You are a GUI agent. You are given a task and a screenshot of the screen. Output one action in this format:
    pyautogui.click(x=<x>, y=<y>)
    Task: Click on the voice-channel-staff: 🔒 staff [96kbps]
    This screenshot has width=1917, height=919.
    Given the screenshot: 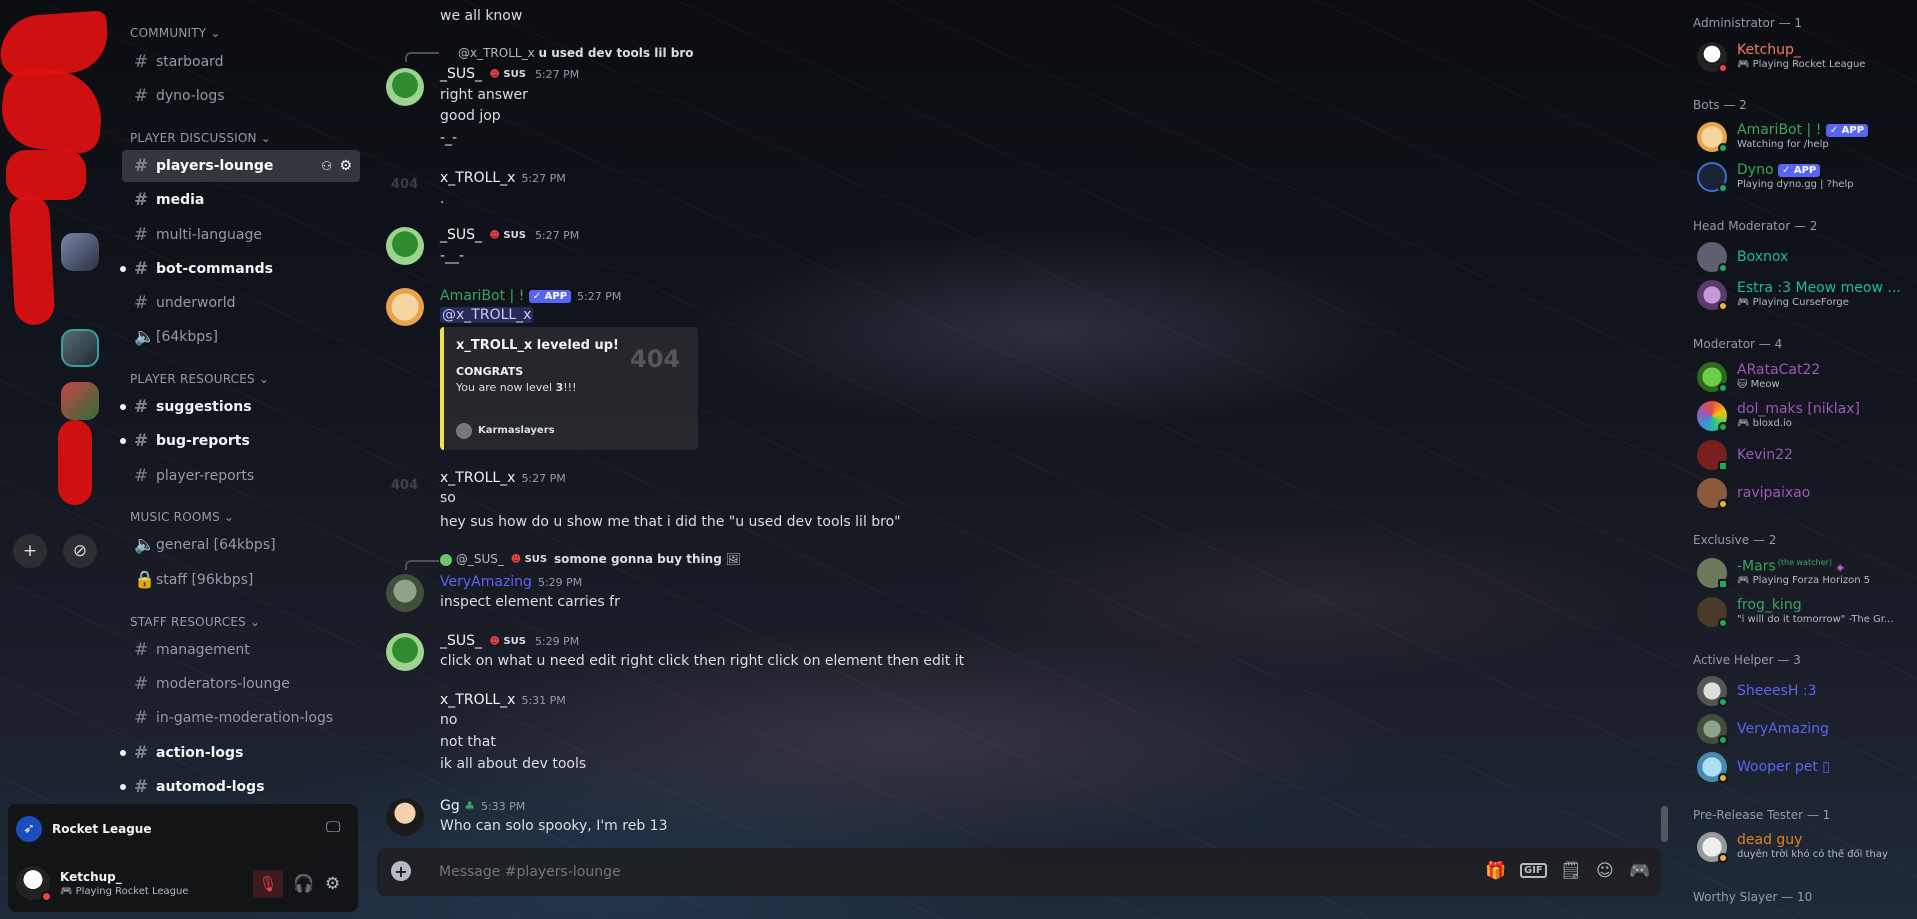 What is the action you would take?
    pyautogui.click(x=241, y=580)
    